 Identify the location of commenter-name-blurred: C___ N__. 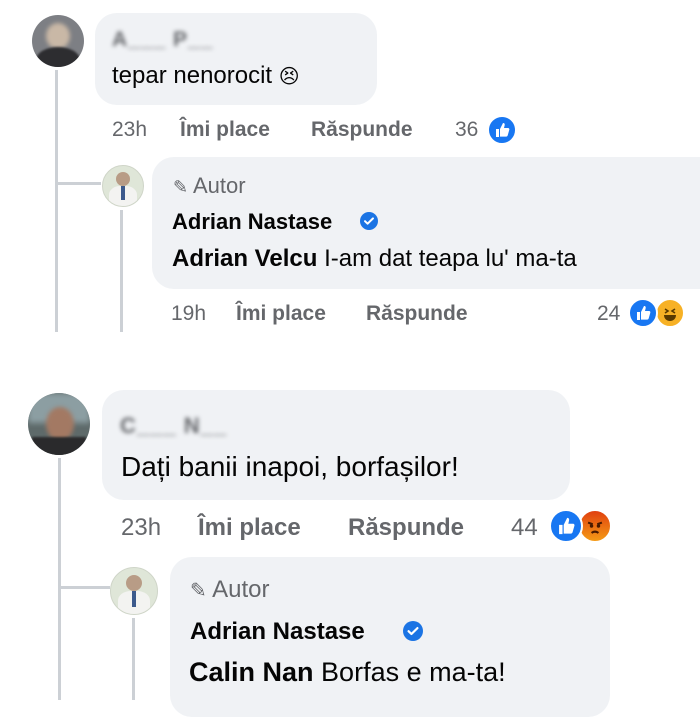
(173, 426).